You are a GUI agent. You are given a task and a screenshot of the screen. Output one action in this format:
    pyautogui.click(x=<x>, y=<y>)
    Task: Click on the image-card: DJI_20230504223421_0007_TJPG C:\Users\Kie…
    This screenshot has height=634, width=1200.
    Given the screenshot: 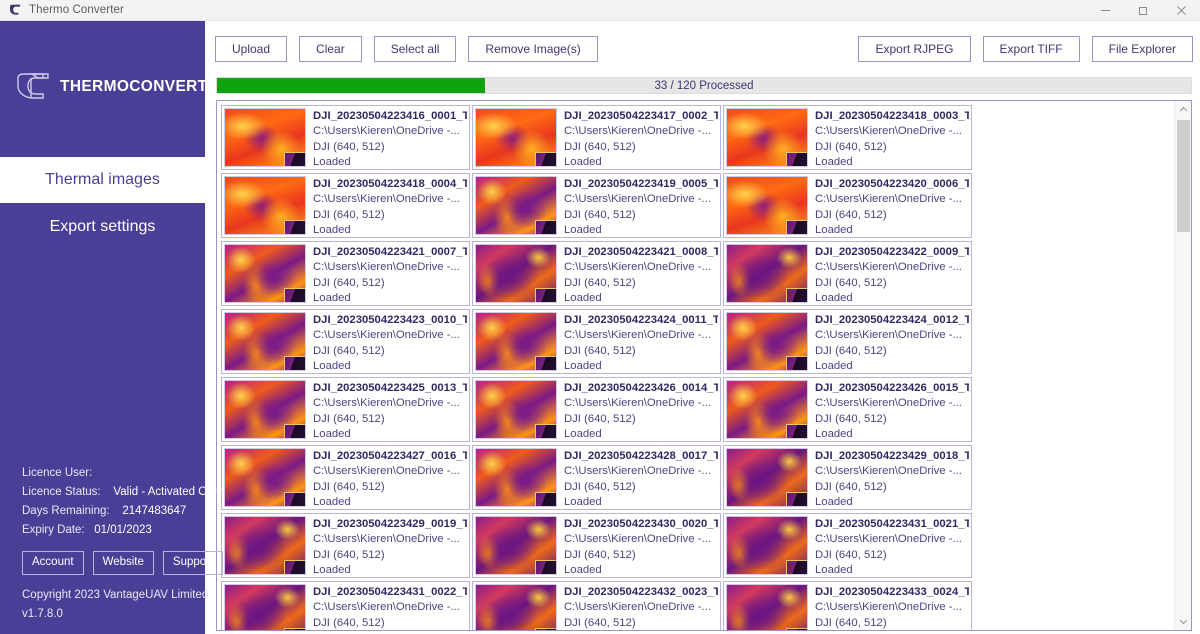 What is the action you would take?
    pyautogui.click(x=345, y=274)
    